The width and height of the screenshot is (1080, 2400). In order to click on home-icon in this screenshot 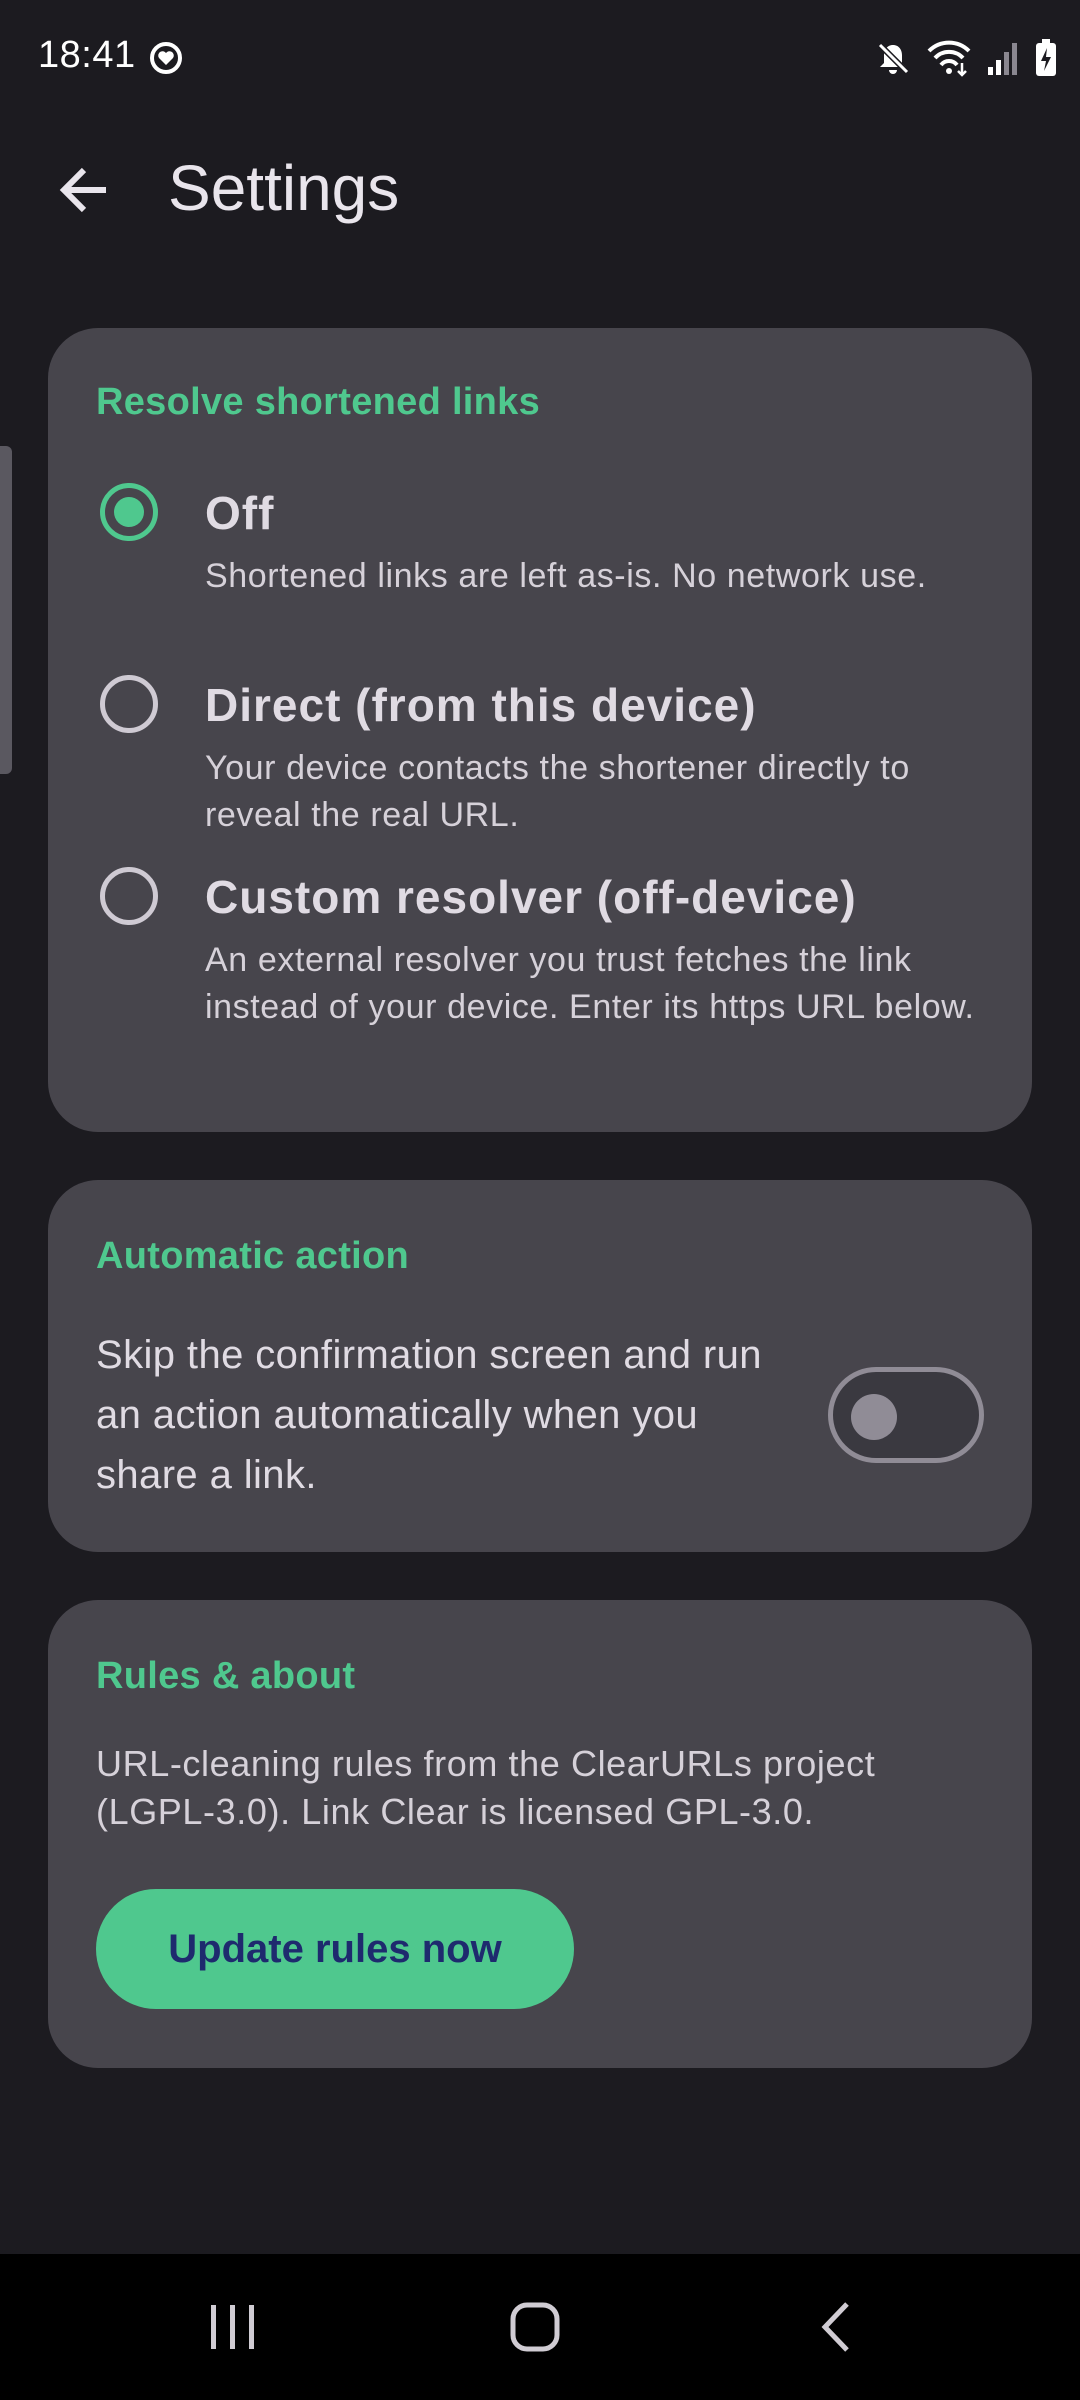, I will do `click(535, 2327)`.